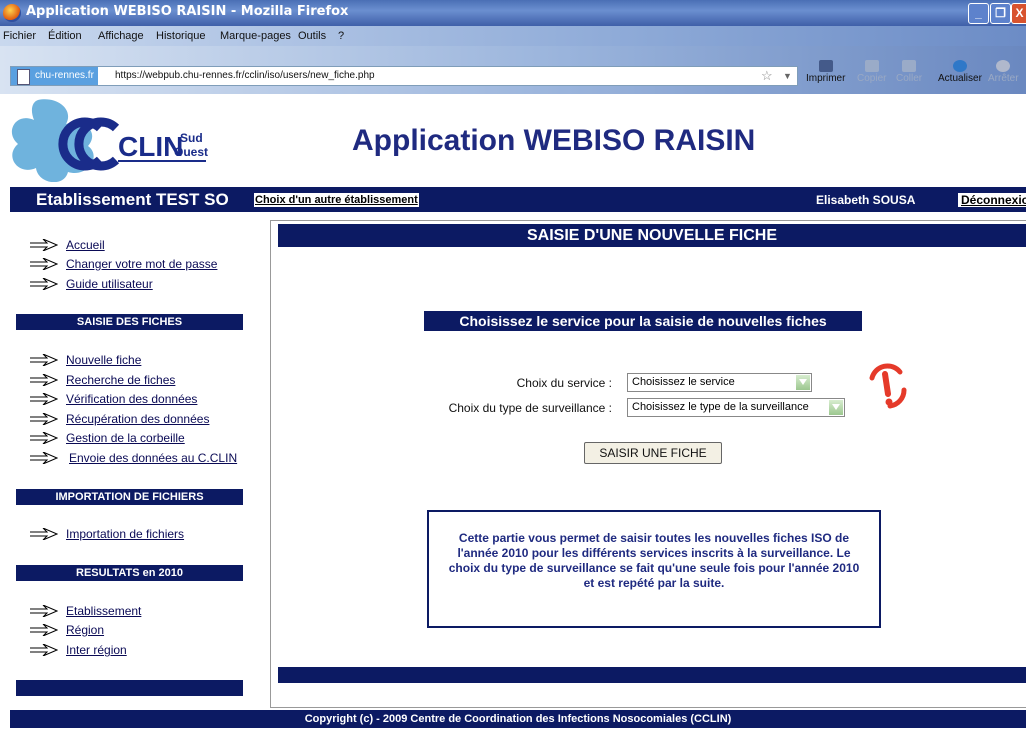  I want to click on reload-button: Actualiser, so click(960, 72).